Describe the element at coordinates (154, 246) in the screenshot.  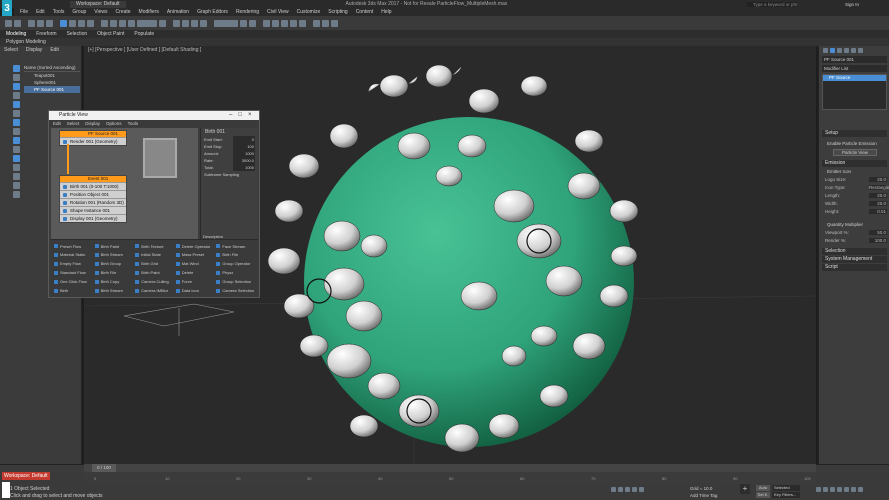
I see `depot-item: Birth Texture` at that location.